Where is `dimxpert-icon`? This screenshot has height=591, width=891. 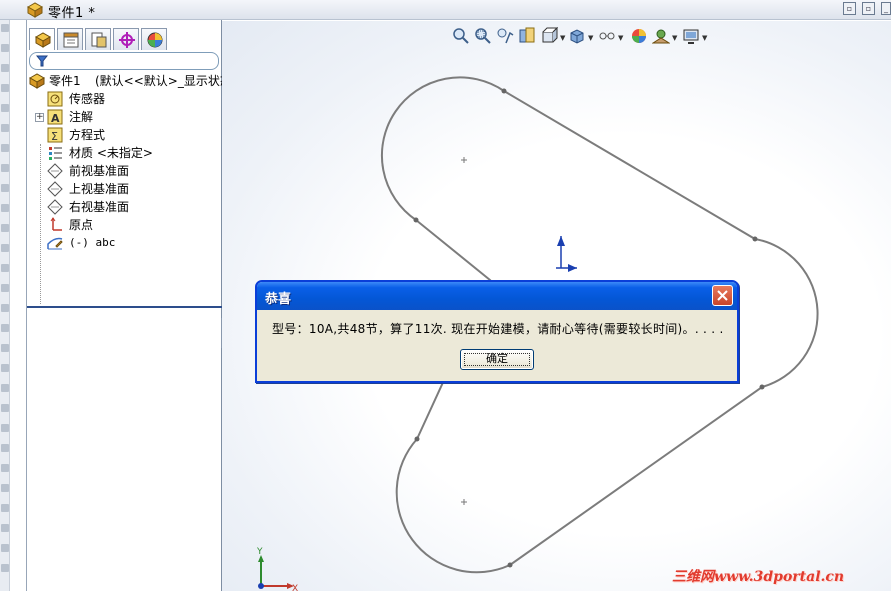 dimxpert-icon is located at coordinates (127, 40).